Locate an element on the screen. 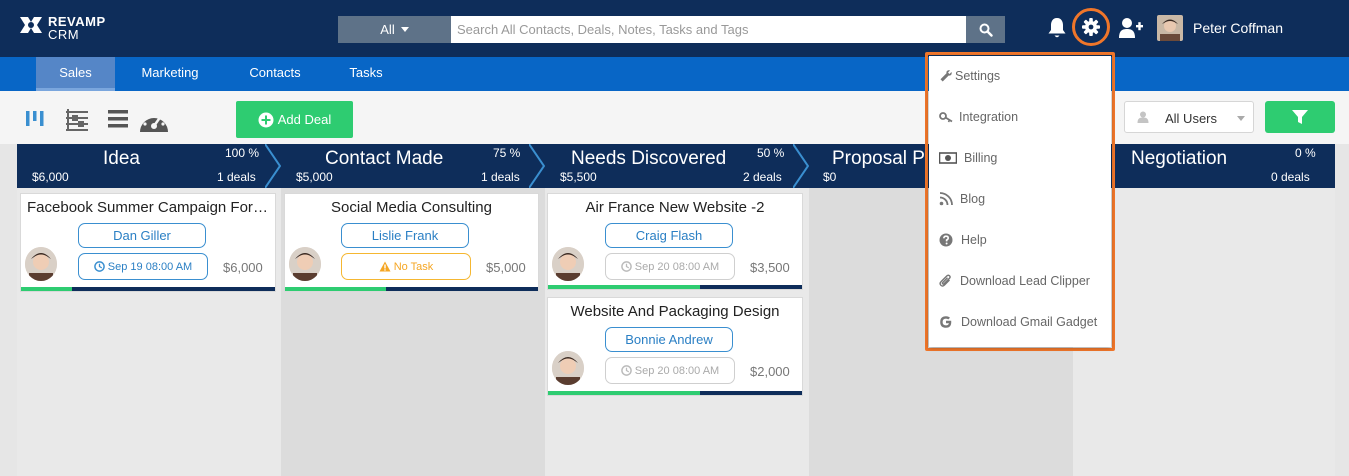 The height and width of the screenshot is (476, 1349). menu-item-label: Integration is located at coordinates (989, 117).